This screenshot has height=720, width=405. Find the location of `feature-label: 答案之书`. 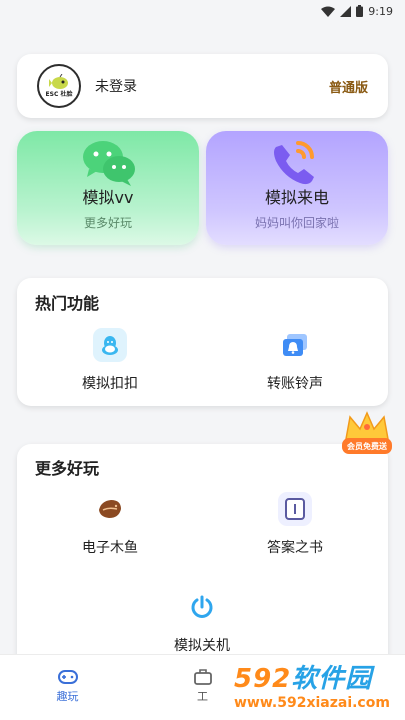

feature-label: 答案之书 is located at coordinates (295, 548).